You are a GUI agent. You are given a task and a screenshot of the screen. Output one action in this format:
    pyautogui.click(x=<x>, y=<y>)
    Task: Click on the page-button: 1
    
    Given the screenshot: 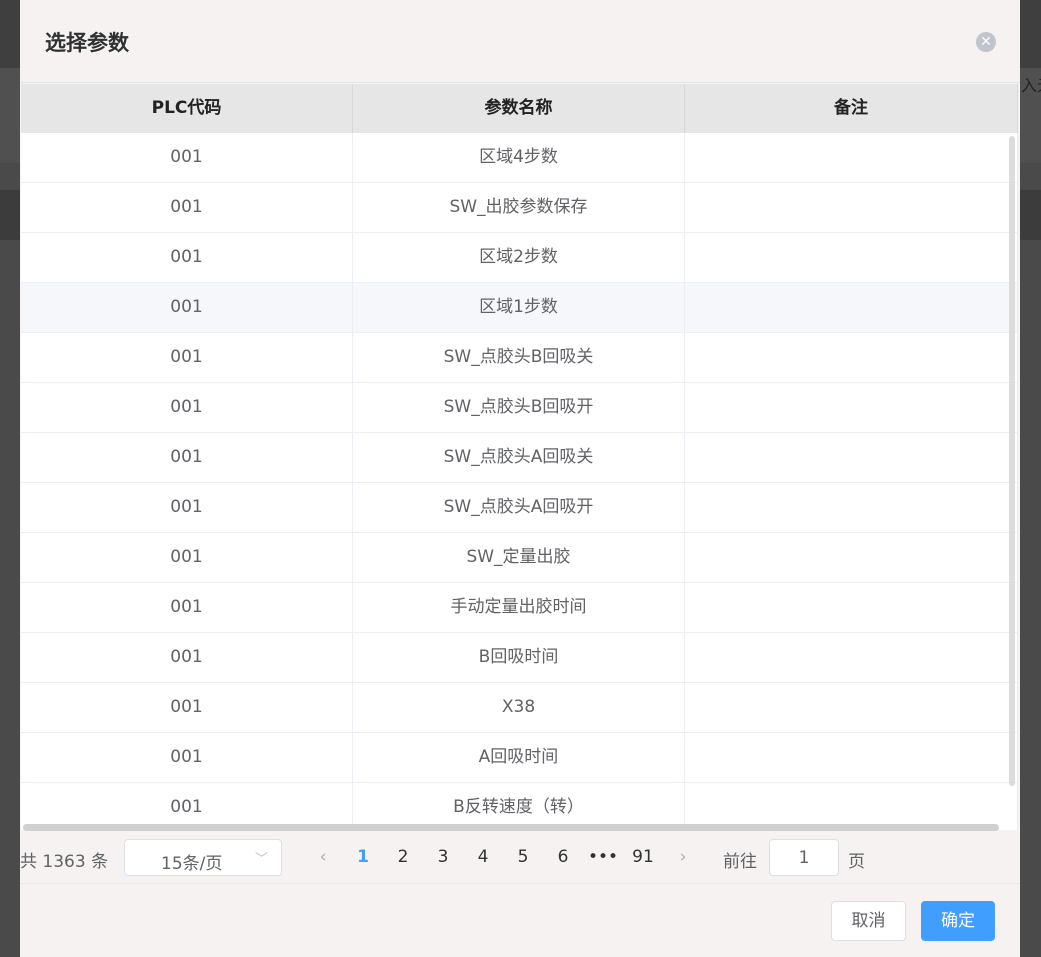 What is the action you would take?
    pyautogui.click(x=363, y=857)
    